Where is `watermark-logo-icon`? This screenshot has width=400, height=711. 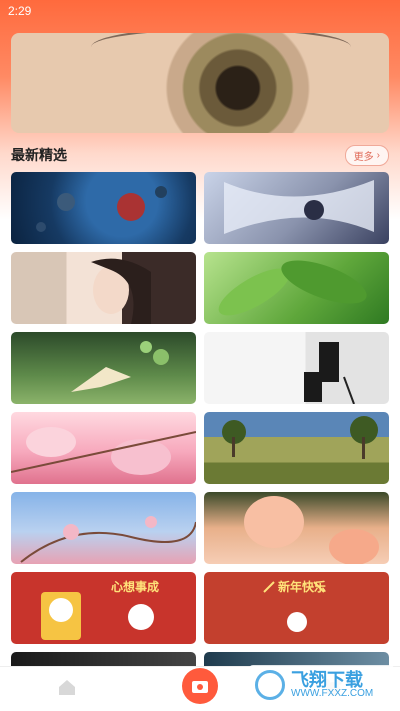
watermark-logo-icon is located at coordinates (270, 685).